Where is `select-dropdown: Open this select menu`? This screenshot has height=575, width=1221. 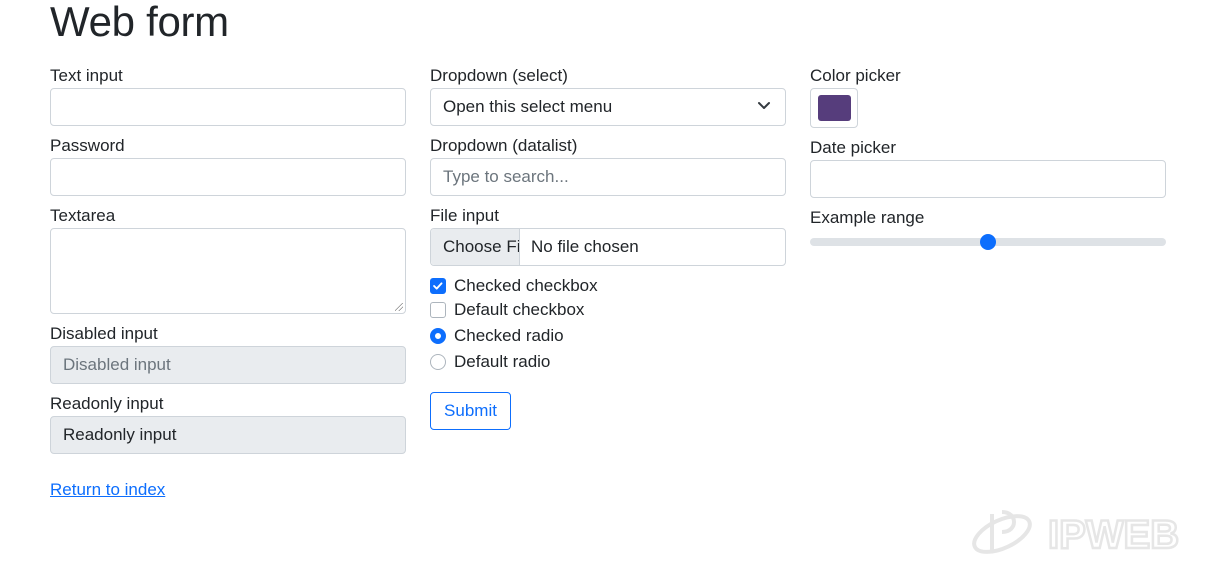 select-dropdown: Open this select menu is located at coordinates (608, 107).